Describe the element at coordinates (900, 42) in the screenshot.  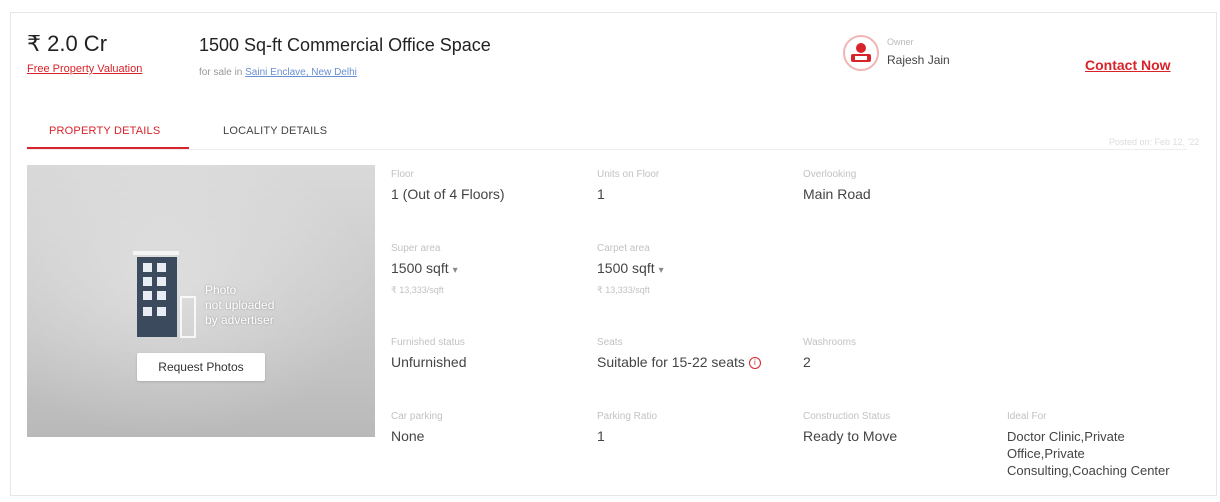
I see `owner-role: Owner` at that location.